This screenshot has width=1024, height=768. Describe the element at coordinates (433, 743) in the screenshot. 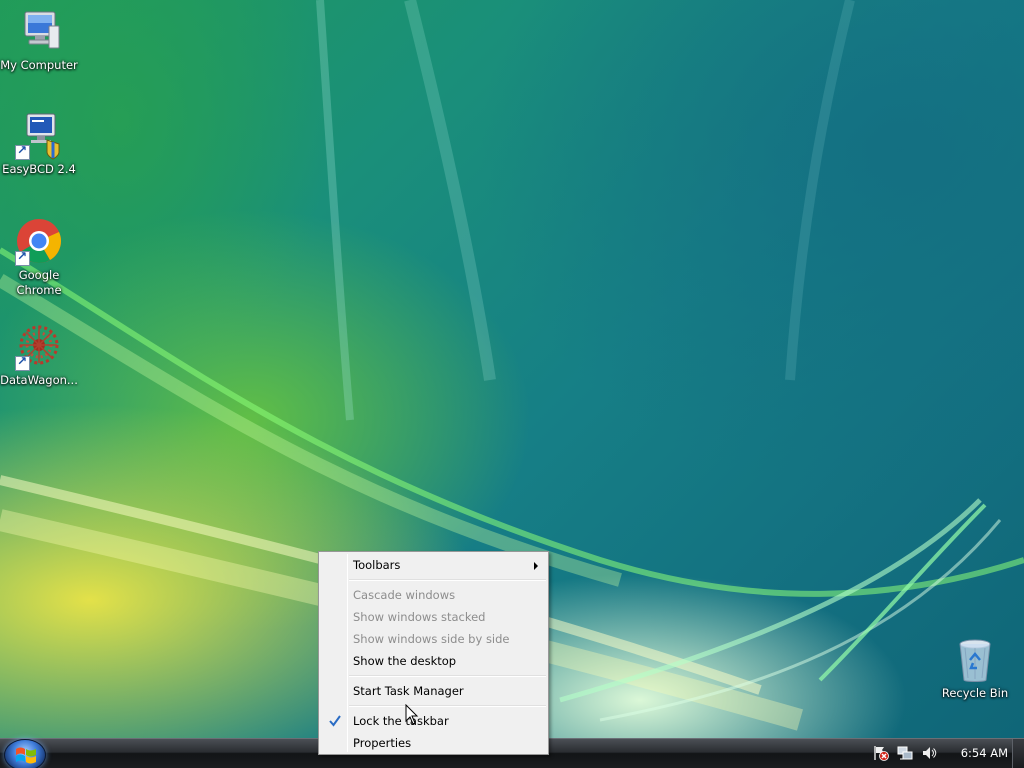

I see `menu-item-properties: Properties` at that location.